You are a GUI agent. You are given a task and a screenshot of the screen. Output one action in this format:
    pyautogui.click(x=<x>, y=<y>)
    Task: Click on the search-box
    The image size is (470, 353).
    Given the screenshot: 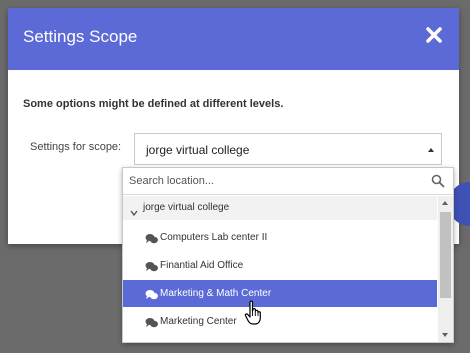 What is the action you would take?
    pyautogui.click(x=288, y=181)
    